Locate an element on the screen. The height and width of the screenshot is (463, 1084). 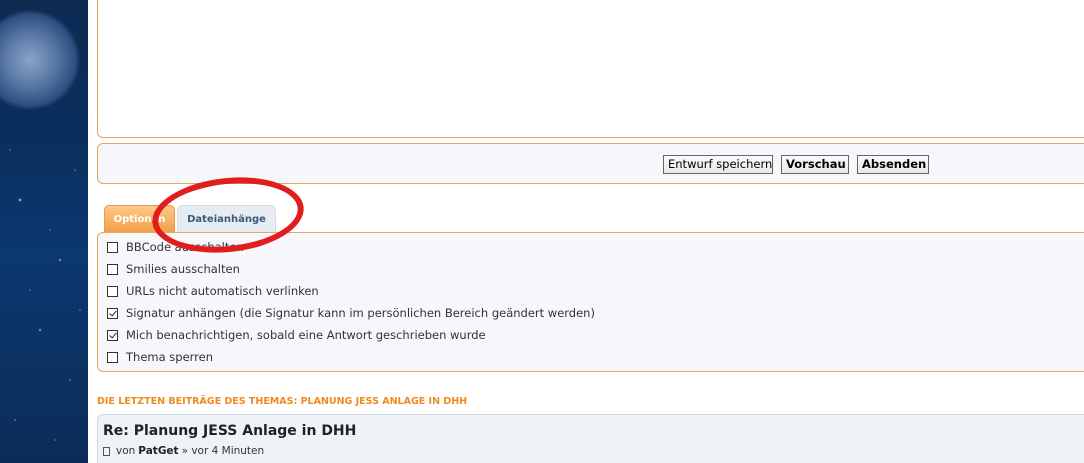
option-disable-bbcode: BBCode ausschalten is located at coordinates (175, 247).